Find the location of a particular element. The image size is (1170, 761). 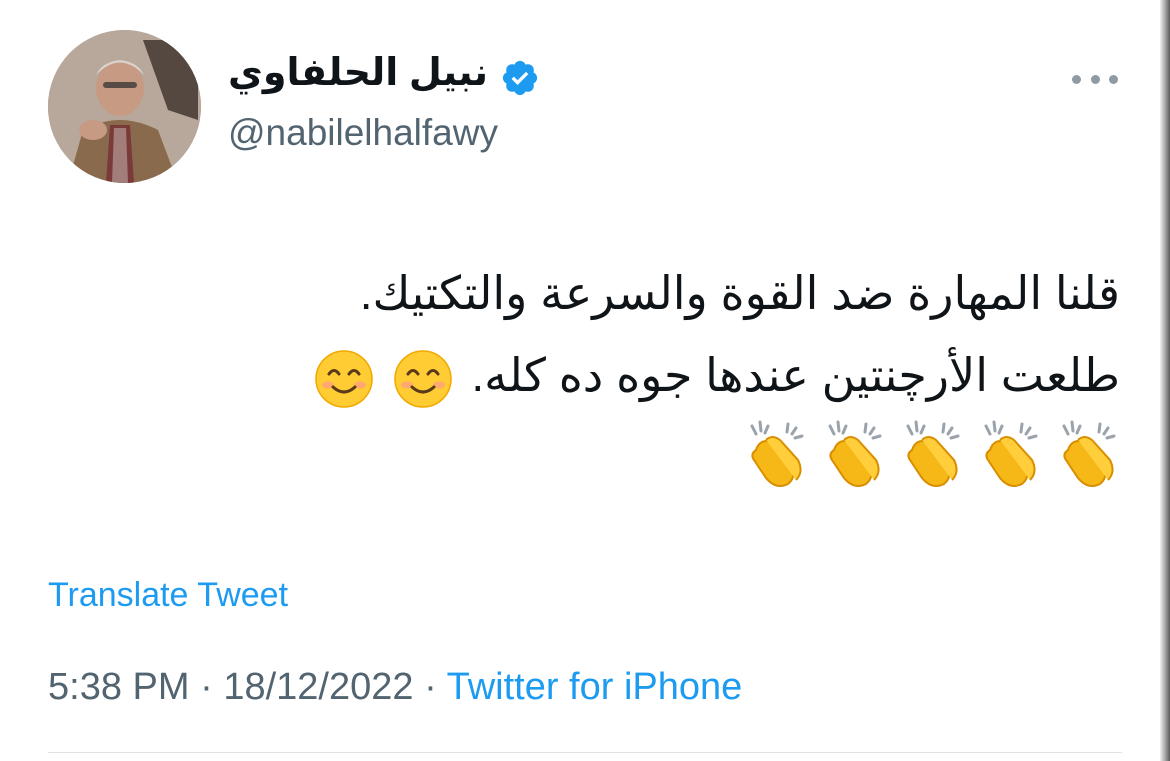

clapping-emoji-row is located at coordinates (932, 454).